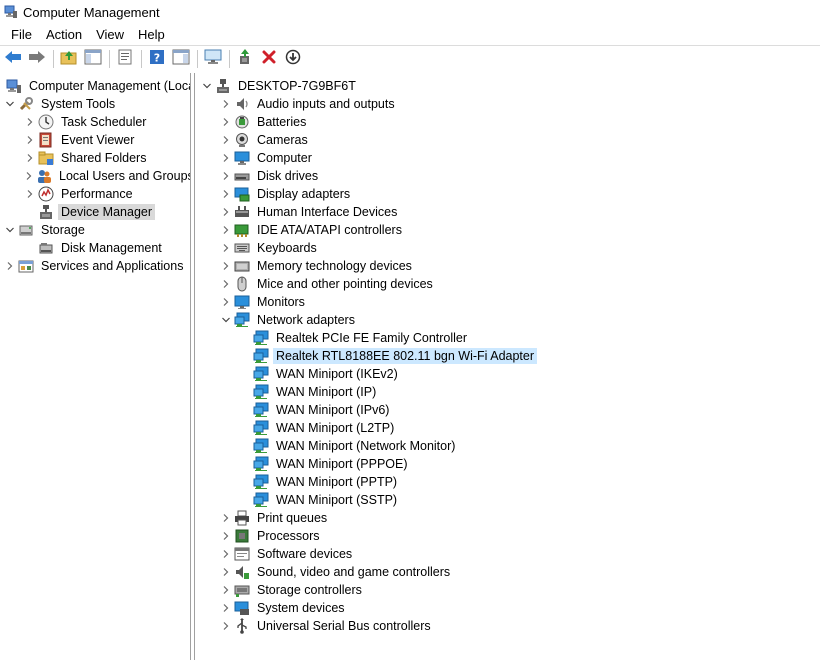  I want to click on device-category-memory-technology-devices: Memory technology devices, so click(507, 266).